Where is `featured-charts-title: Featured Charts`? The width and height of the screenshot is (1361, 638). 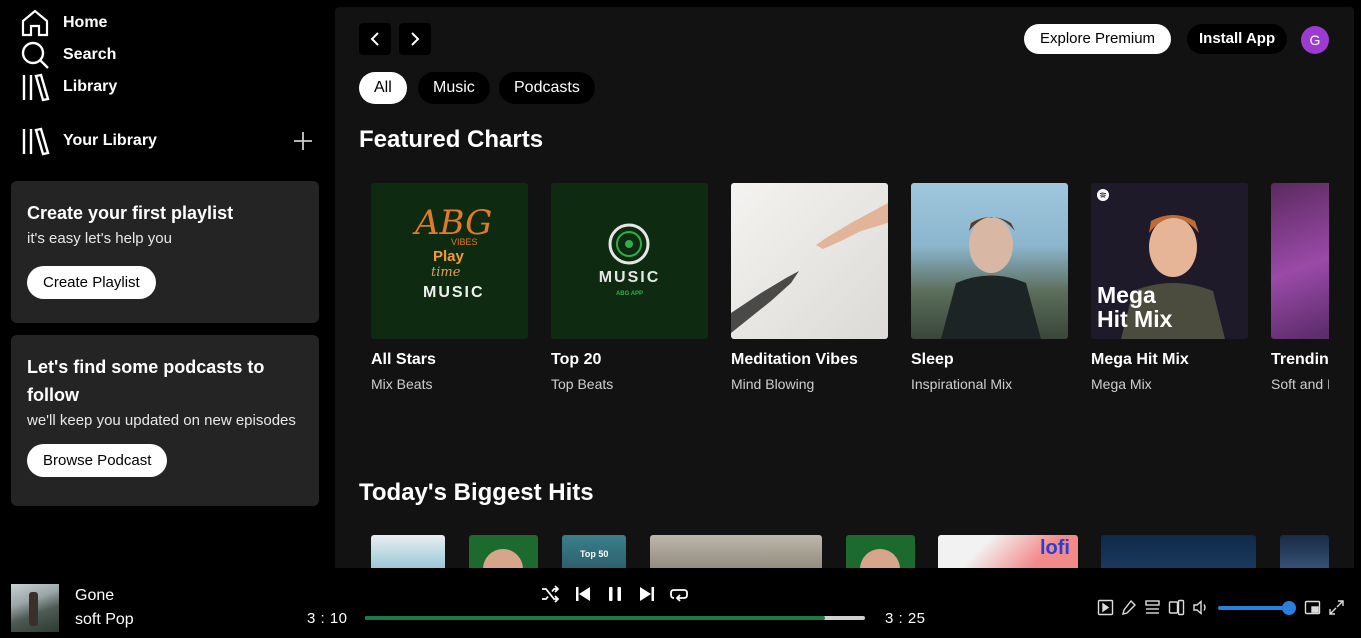
featured-charts-title: Featured Charts is located at coordinates (451, 139).